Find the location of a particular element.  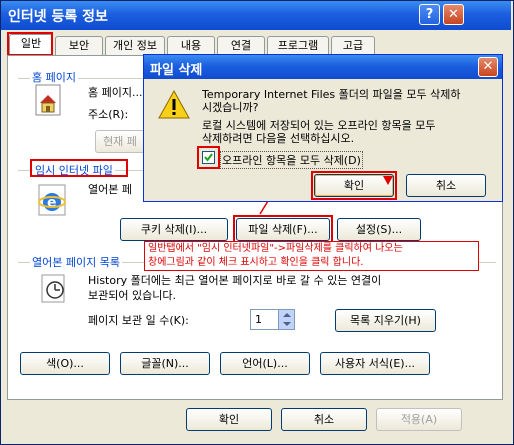

history-description-2: 보관되어 있습니다. is located at coordinates (132, 295).